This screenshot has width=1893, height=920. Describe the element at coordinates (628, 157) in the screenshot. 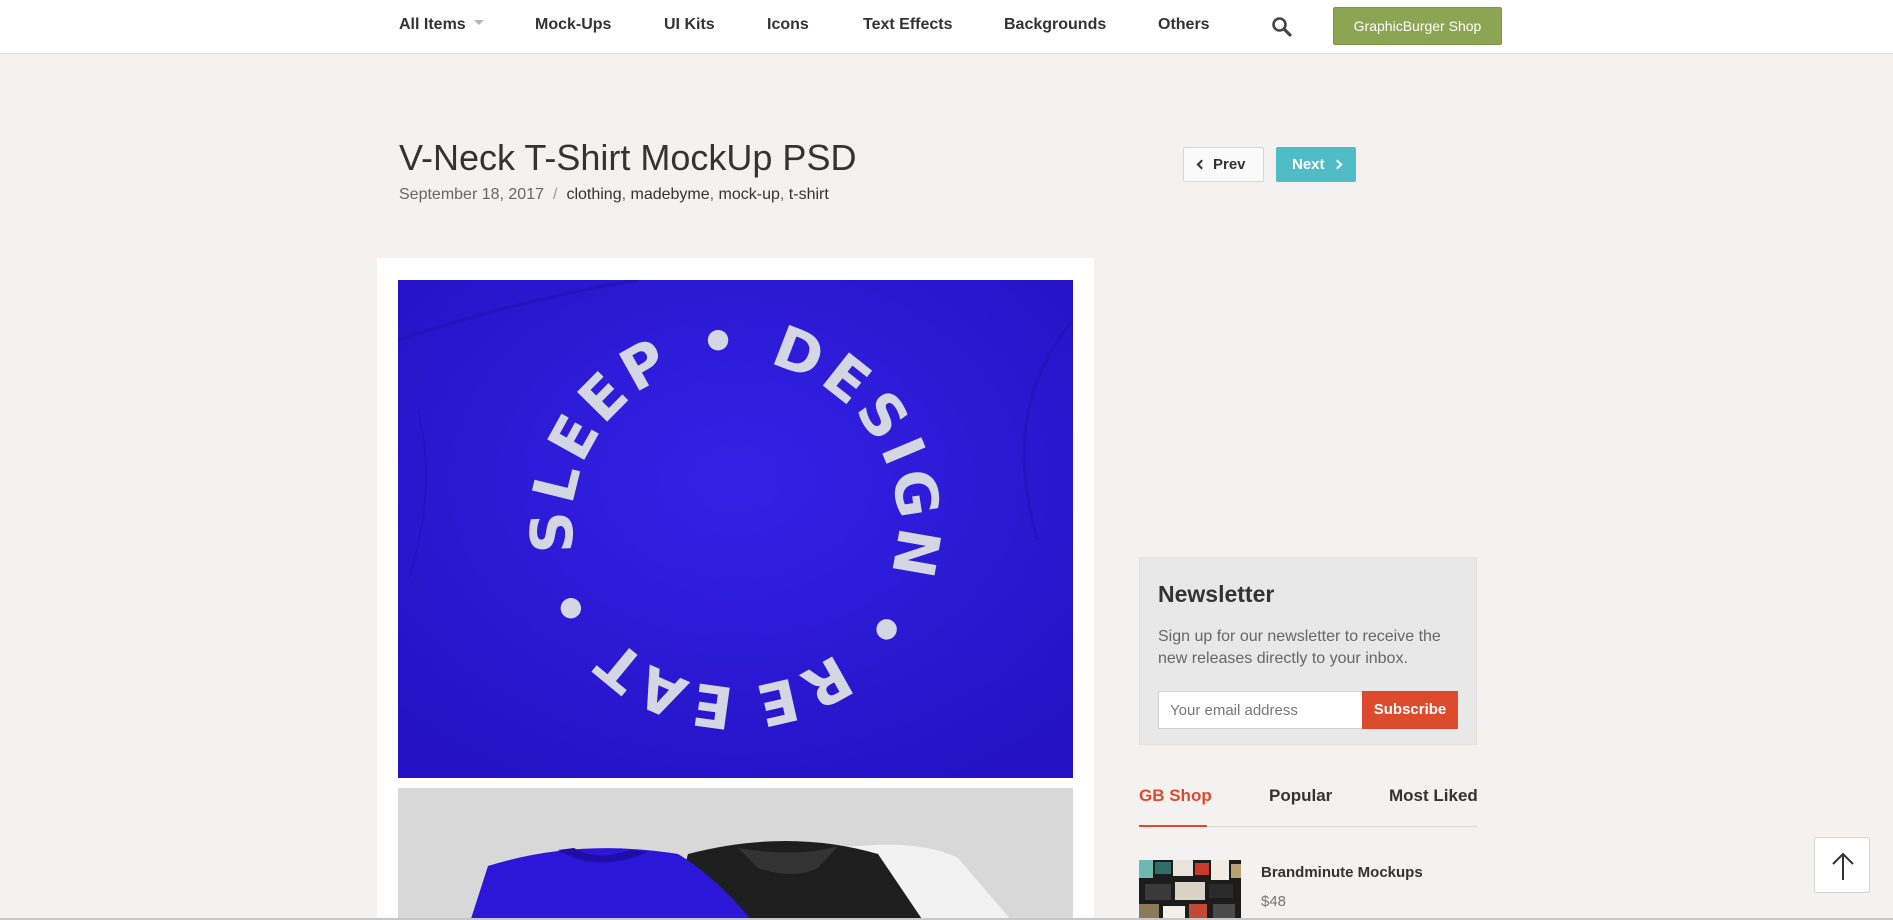

I see `page-title: V-Neck T-Shirt MockUp PSD` at that location.